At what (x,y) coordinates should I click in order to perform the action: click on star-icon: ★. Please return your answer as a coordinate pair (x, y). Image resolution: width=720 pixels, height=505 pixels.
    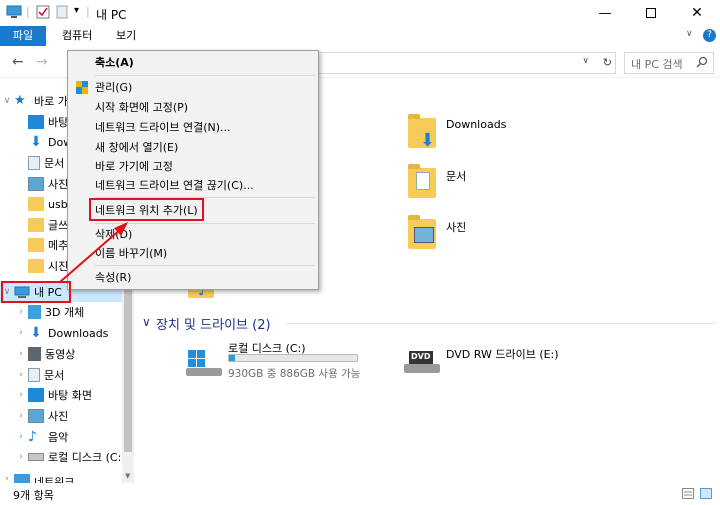
    Looking at the image, I should click on (20, 100).